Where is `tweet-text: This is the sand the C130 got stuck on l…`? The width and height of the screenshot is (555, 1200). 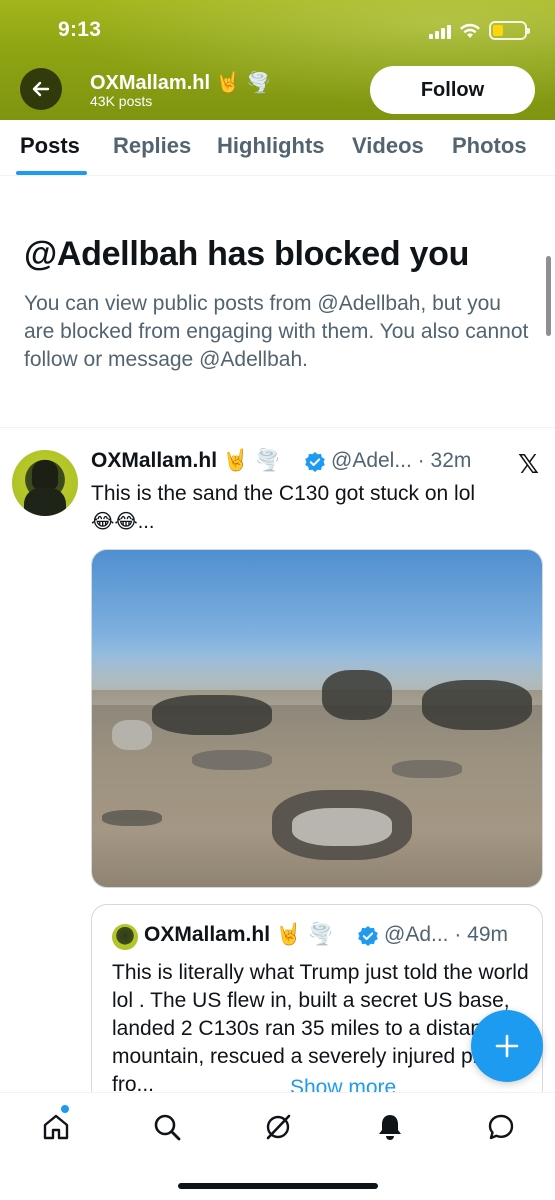
tweet-text: This is the sand the C130 got stuck on l… is located at coordinates (283, 507).